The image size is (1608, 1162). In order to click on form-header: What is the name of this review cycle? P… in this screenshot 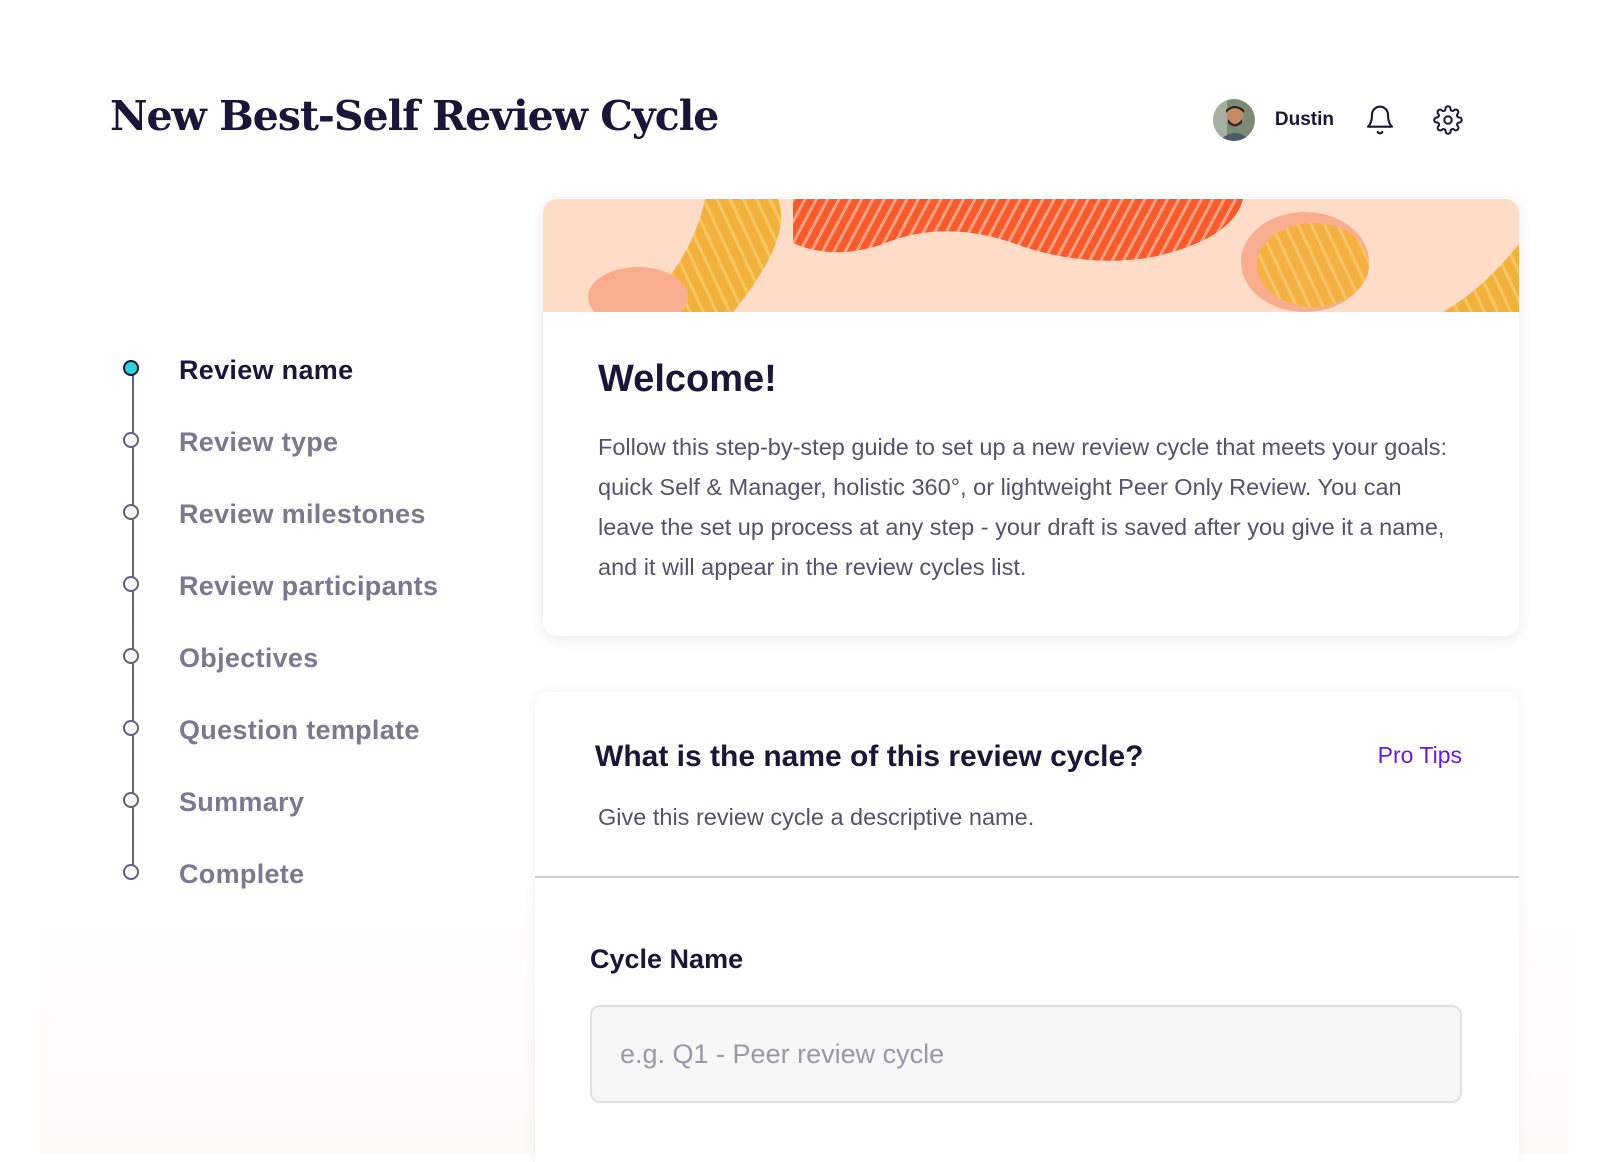, I will do `click(1027, 785)`.